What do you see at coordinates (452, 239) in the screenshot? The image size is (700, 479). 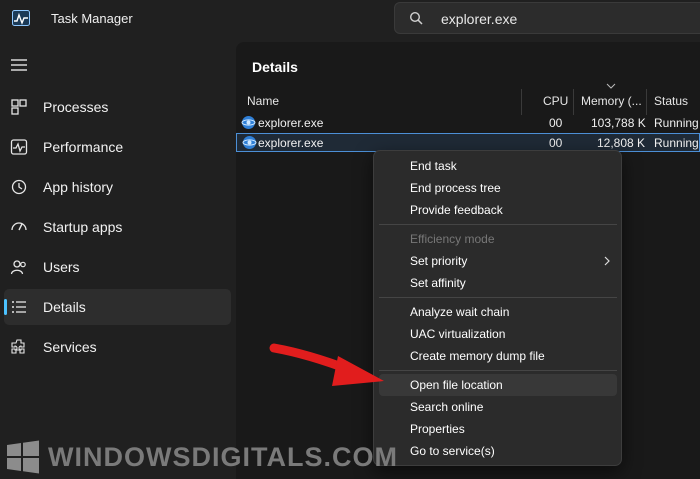 I see `menu-item-label: Efficiency mode` at bounding box center [452, 239].